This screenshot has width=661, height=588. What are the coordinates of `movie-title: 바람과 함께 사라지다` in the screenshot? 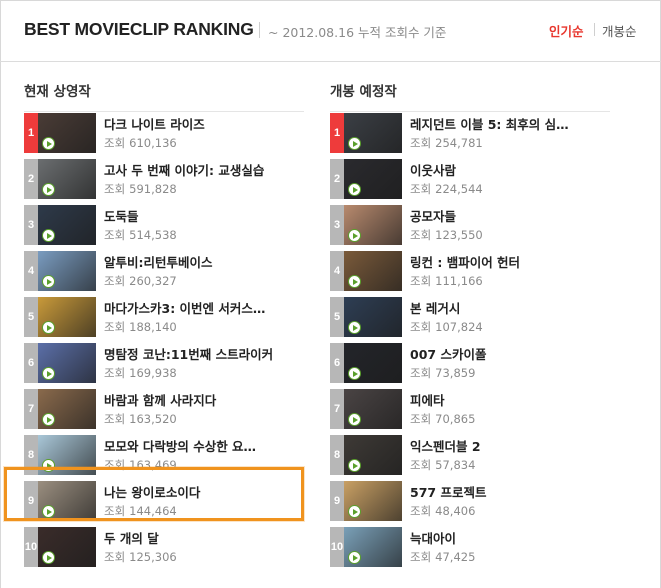 It's located at (209, 399).